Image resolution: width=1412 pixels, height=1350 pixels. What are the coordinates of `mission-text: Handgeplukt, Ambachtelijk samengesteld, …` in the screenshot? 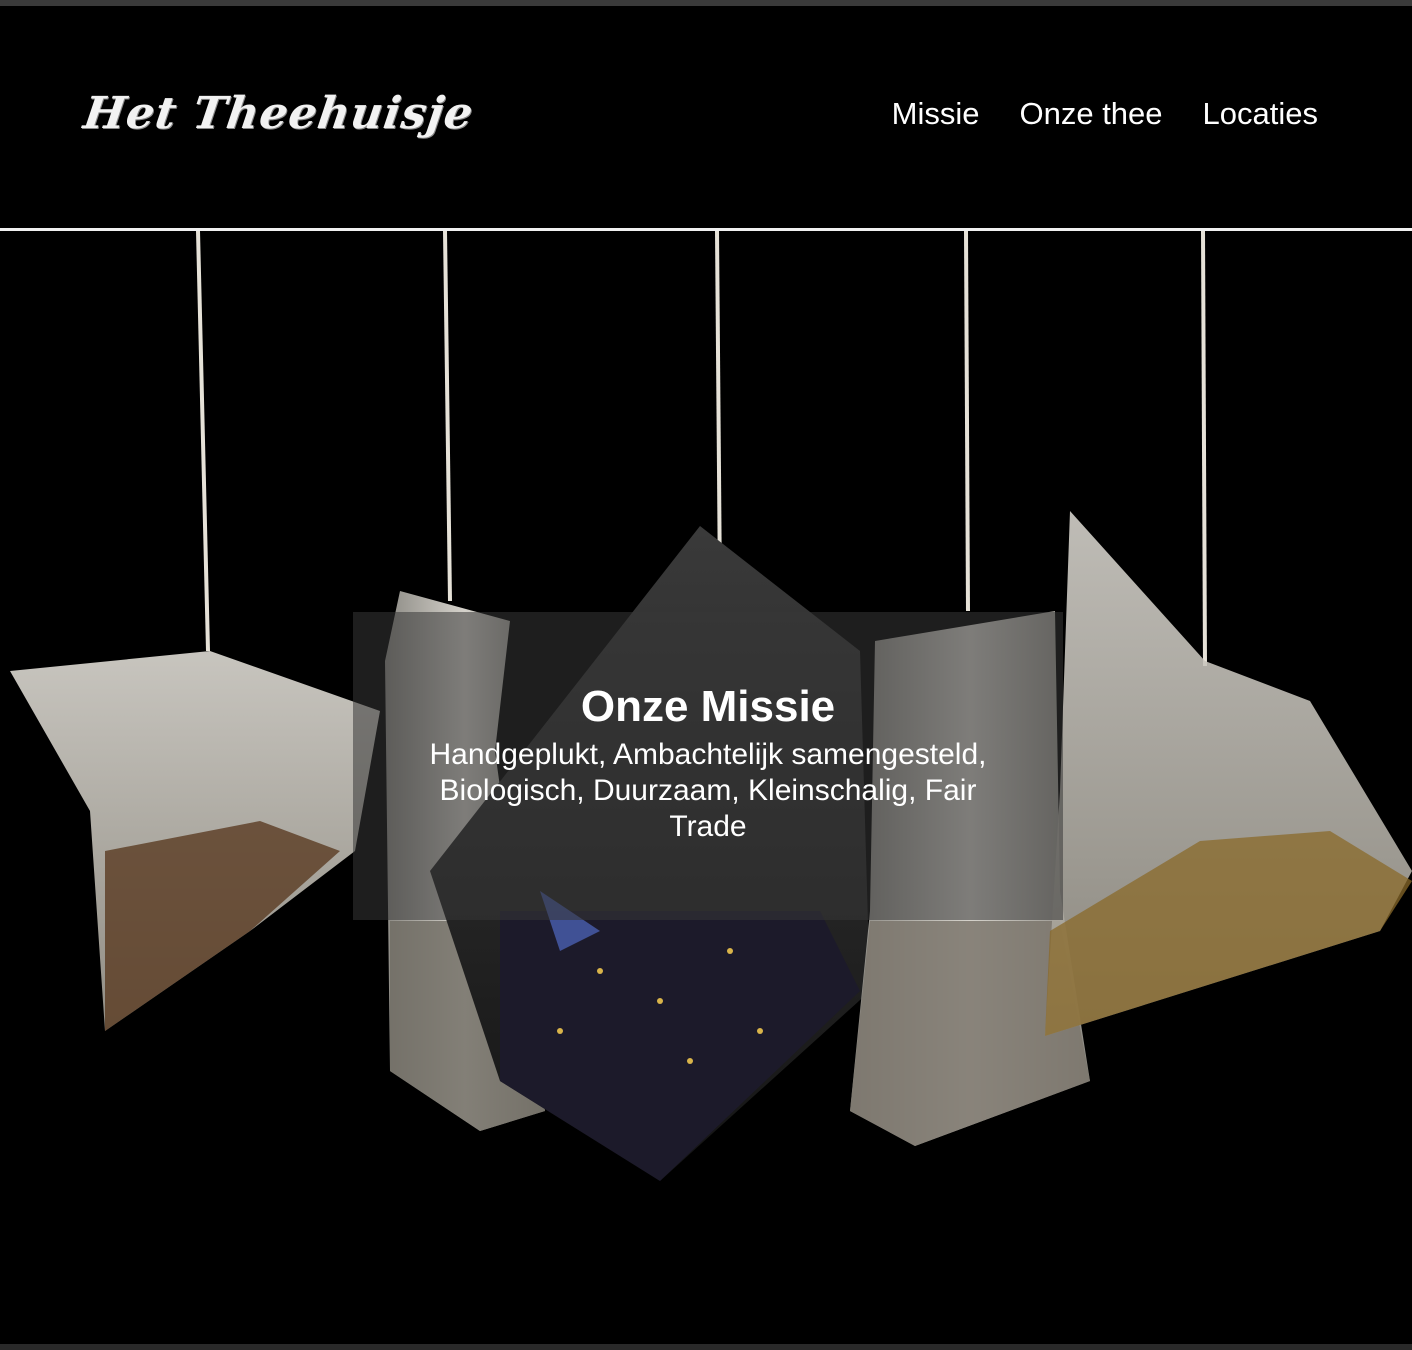 It's located at (708, 790).